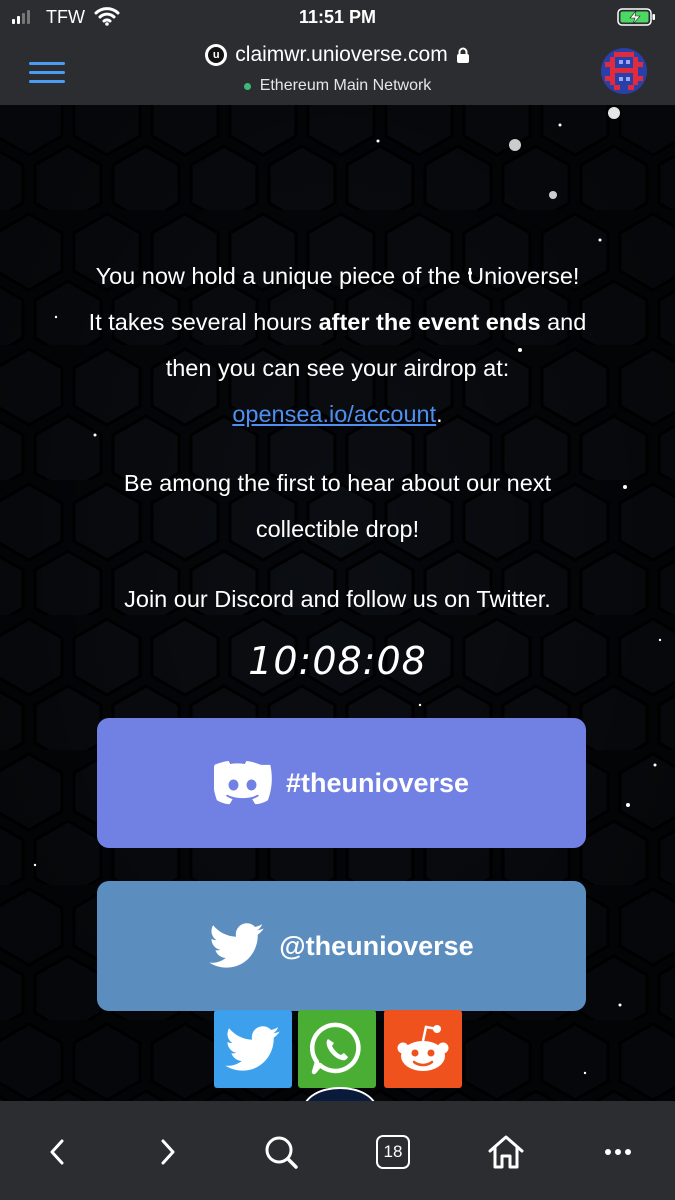  I want to click on share-reddit-button, so click(423, 1049).